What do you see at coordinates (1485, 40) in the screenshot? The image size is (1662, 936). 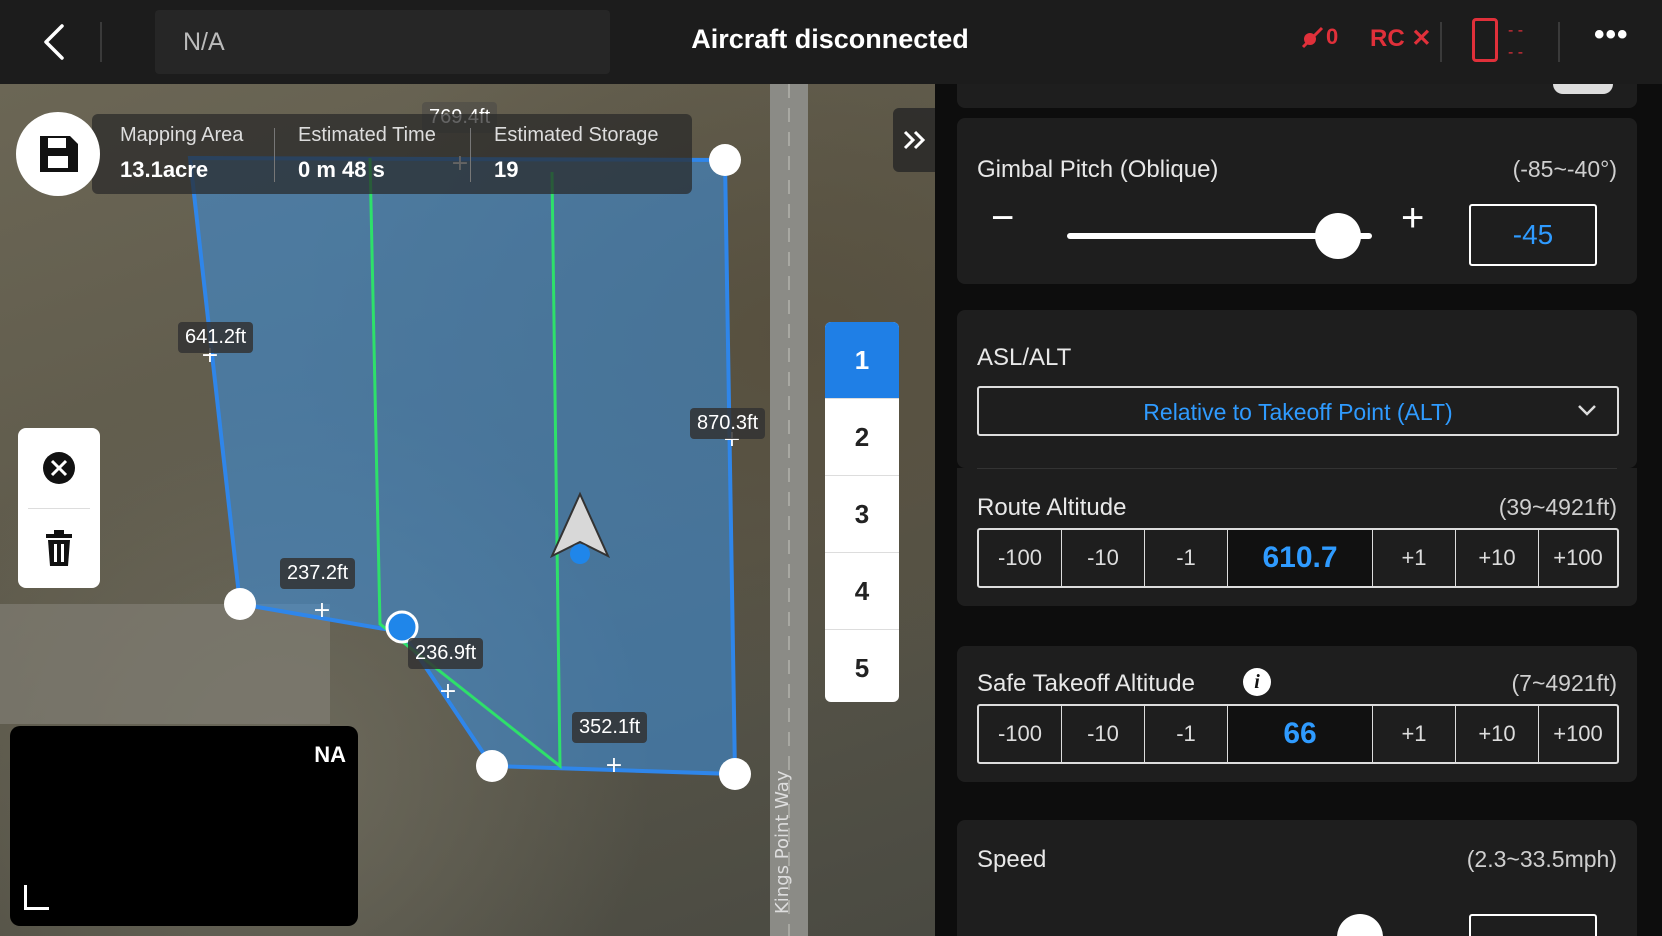 I see `battery-icon` at bounding box center [1485, 40].